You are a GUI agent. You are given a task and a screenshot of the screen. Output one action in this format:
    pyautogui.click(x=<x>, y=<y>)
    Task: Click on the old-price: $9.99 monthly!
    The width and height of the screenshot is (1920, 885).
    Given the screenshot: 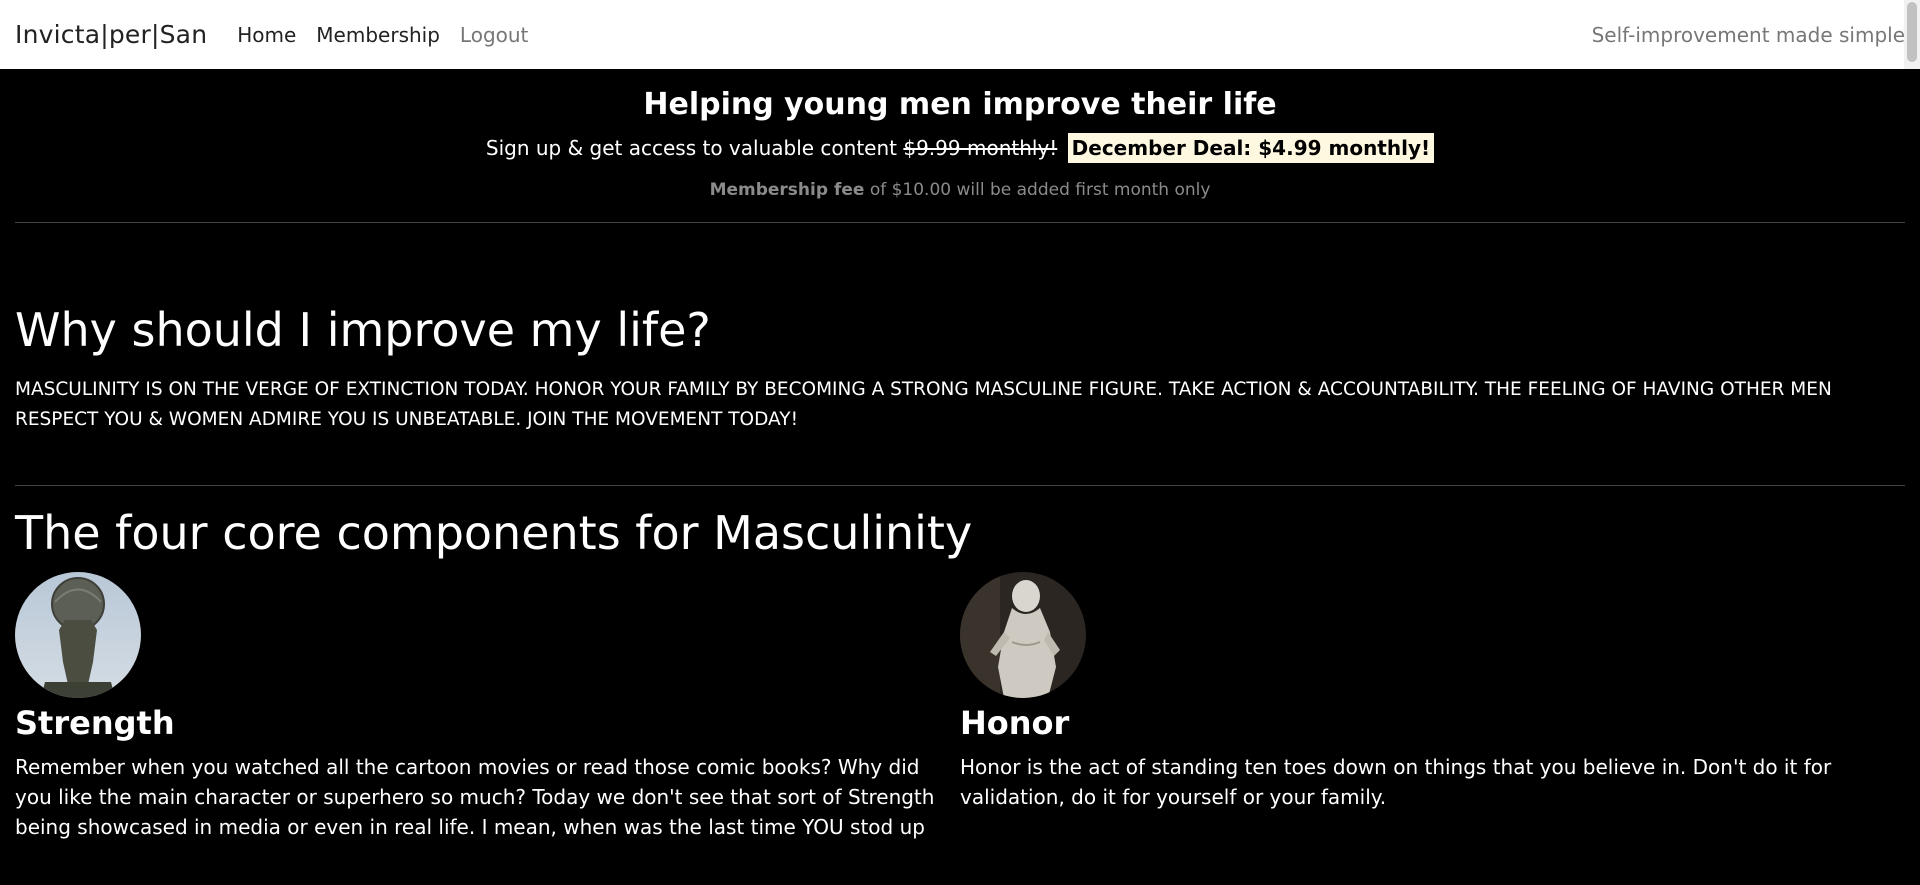 What is the action you would take?
    pyautogui.click(x=980, y=148)
    